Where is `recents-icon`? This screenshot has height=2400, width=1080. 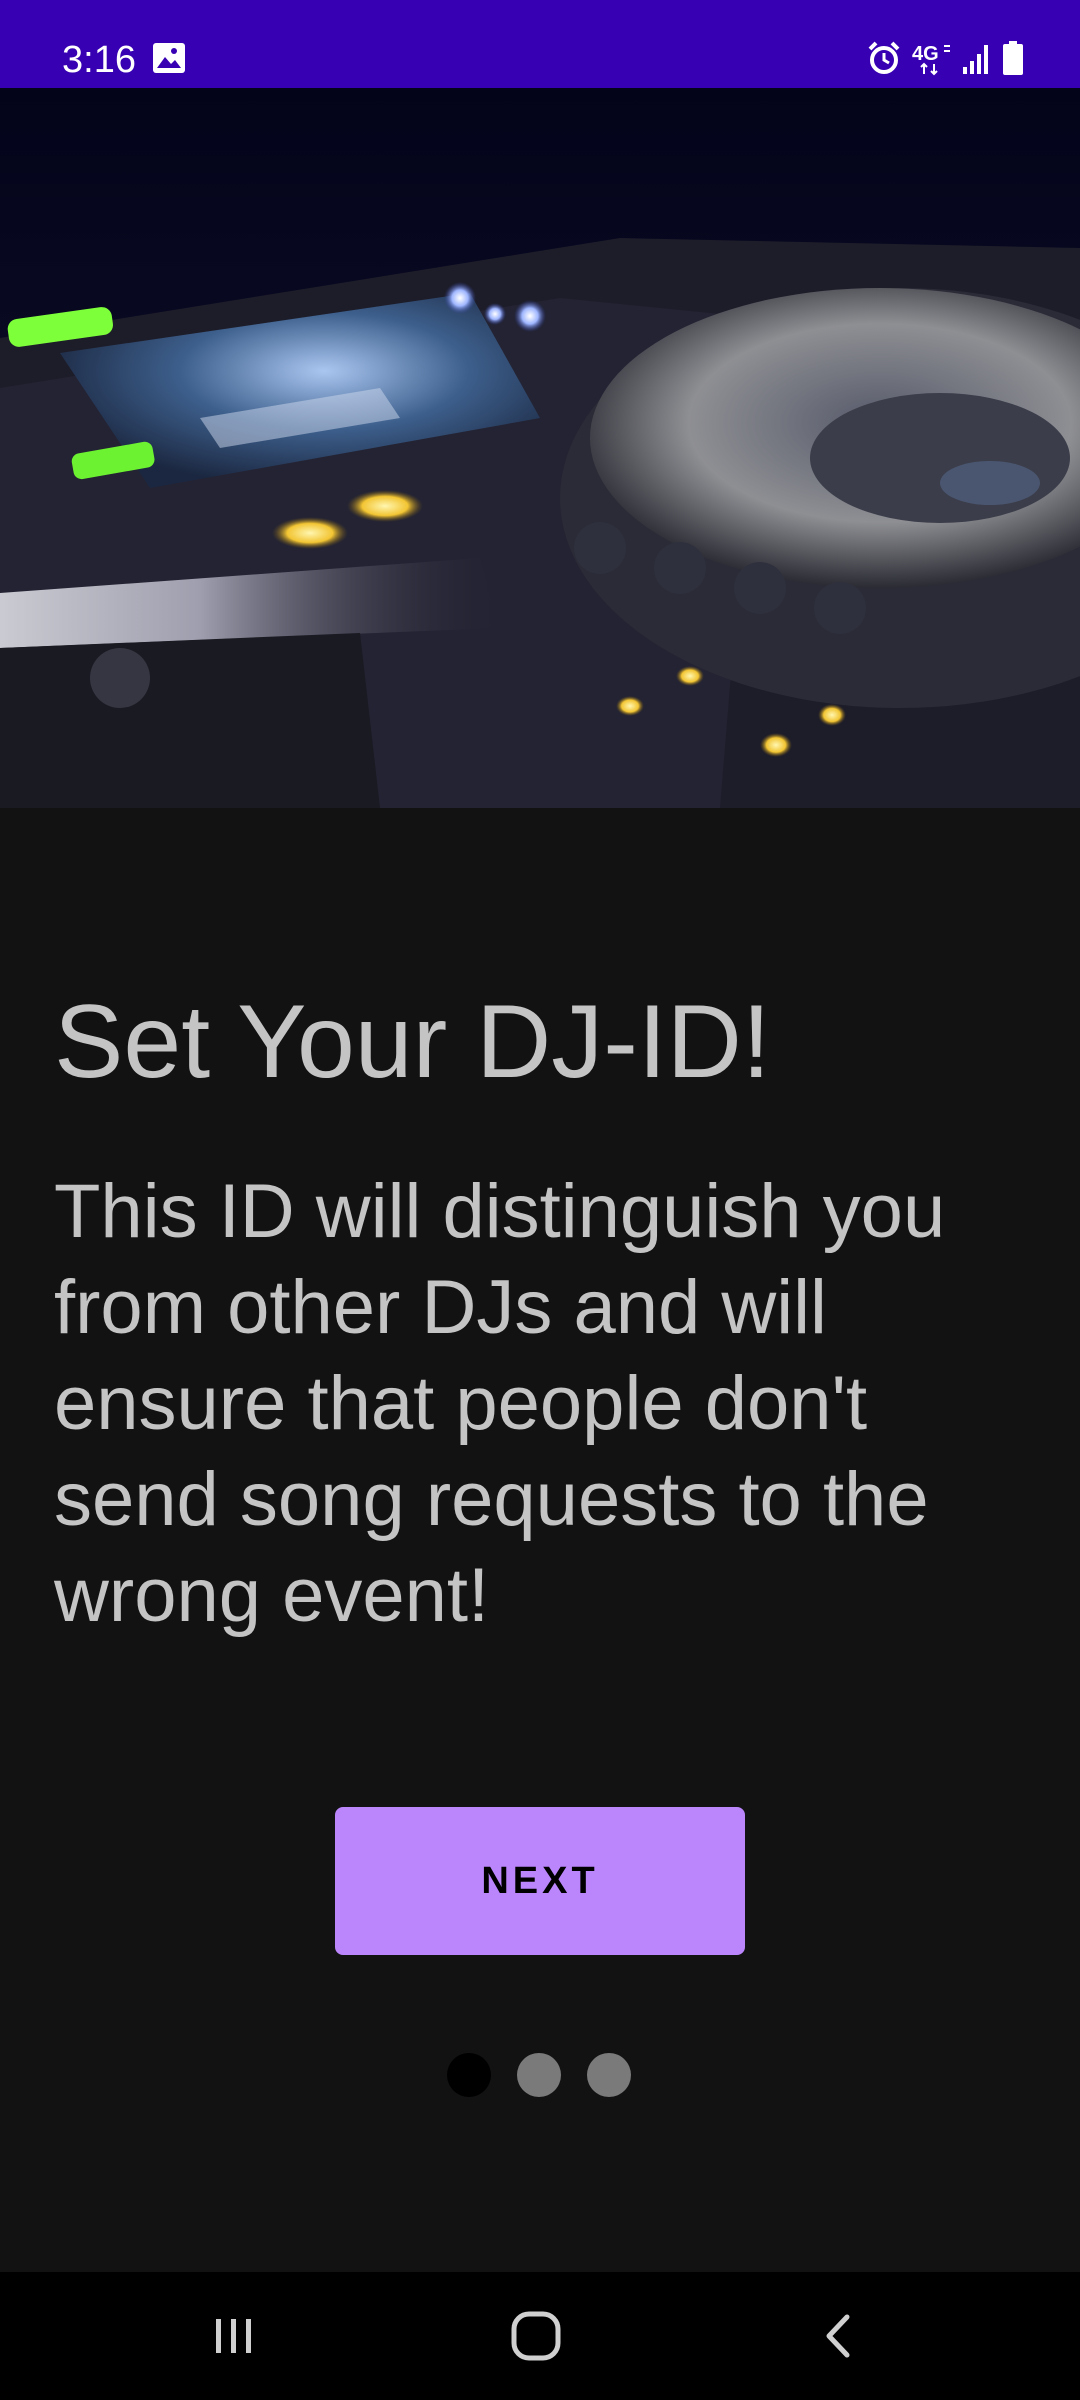
recents-icon is located at coordinates (234, 2336).